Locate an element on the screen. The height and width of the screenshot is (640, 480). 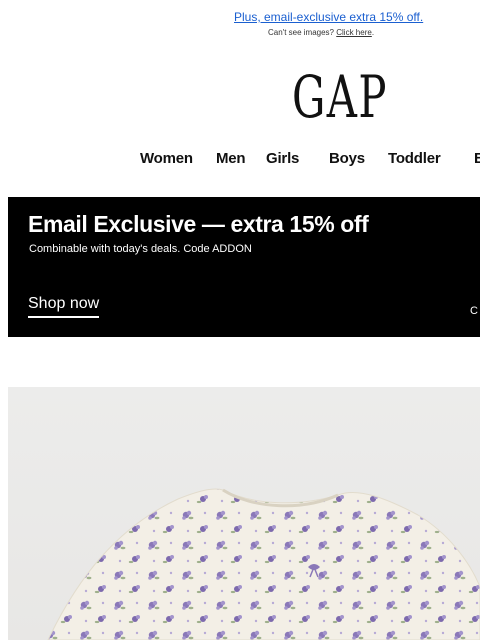
images-prompt-text: Can't see images? is located at coordinates (301, 32).